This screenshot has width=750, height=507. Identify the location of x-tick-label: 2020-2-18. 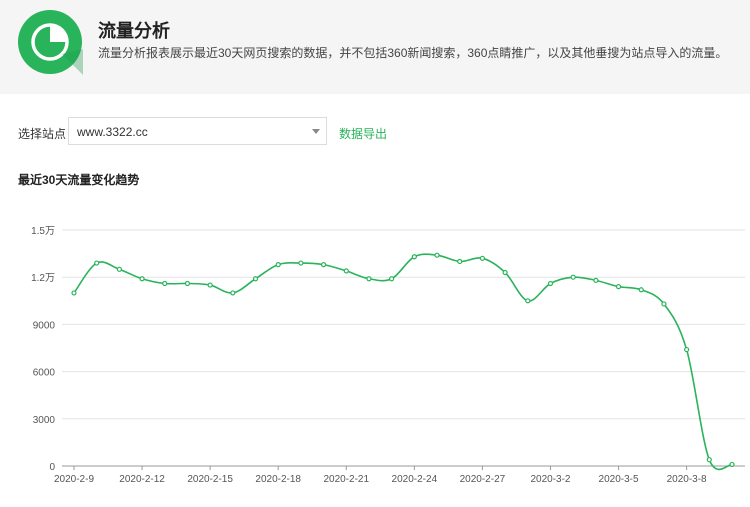
(278, 479).